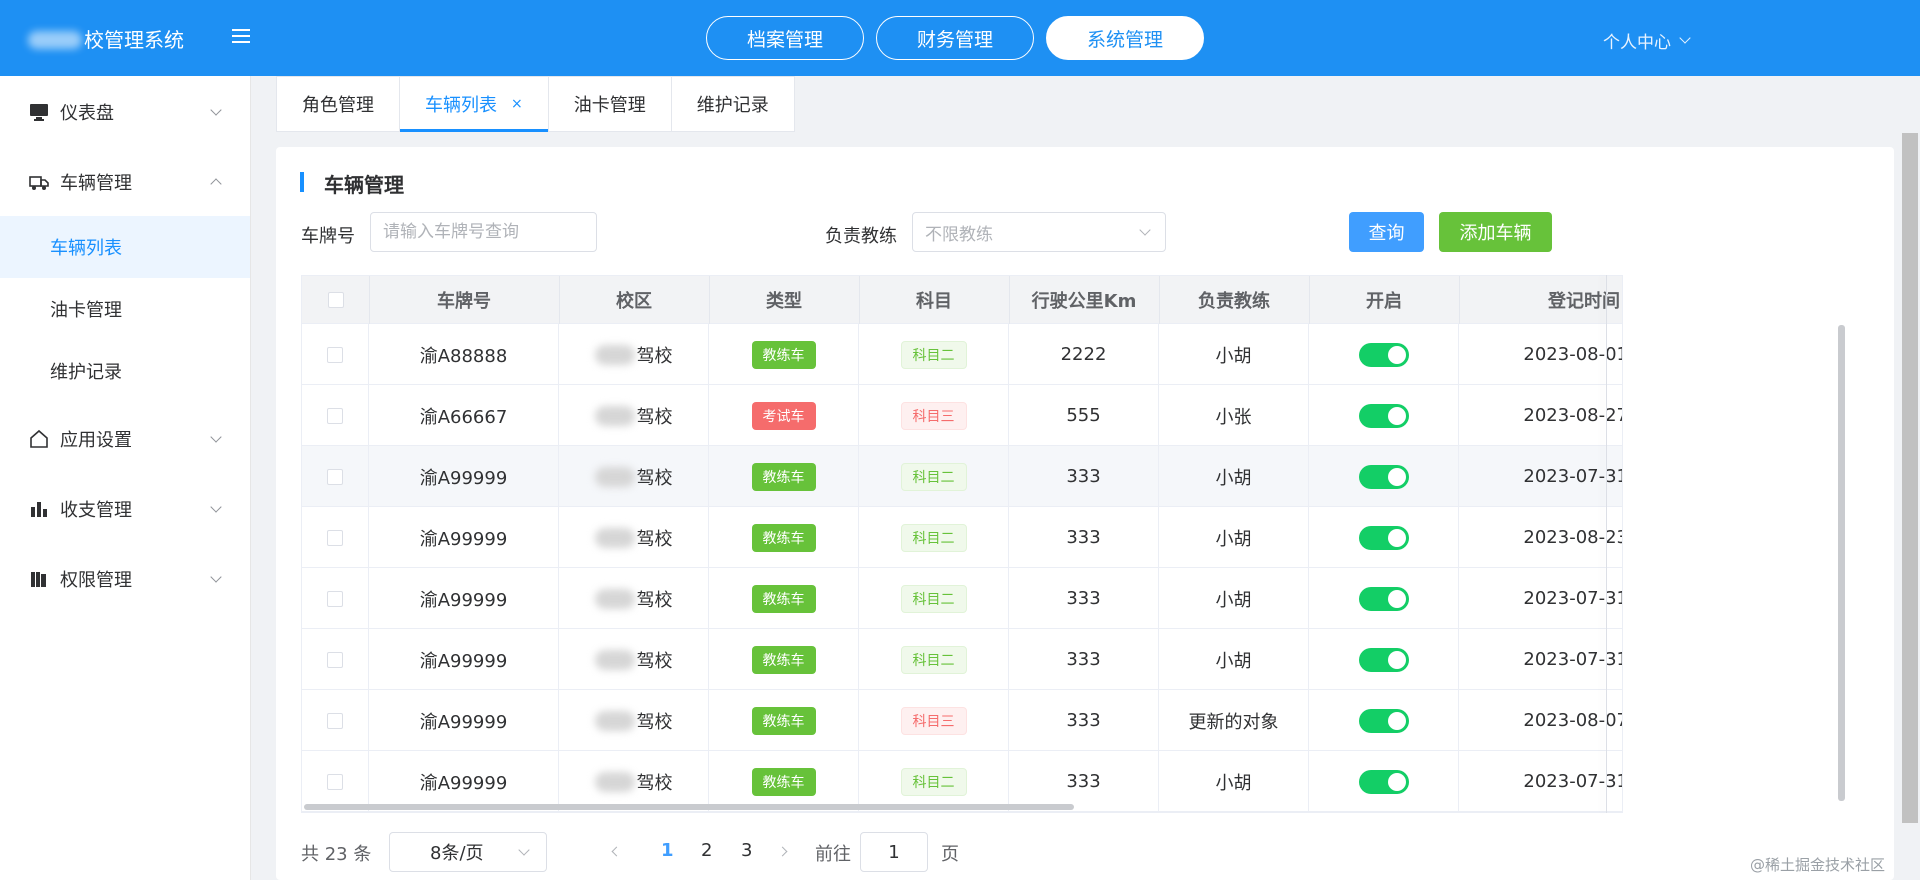 This screenshot has height=880, width=1920. Describe the element at coordinates (1084, 476) in the screenshot. I see `mileage-cell: 333` at that location.